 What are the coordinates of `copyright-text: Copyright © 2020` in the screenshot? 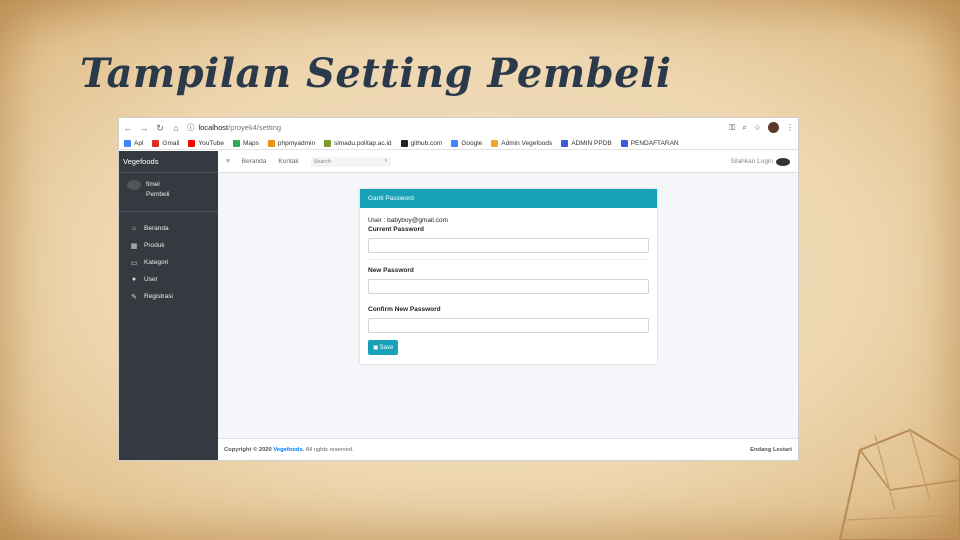 It's located at (249, 449).